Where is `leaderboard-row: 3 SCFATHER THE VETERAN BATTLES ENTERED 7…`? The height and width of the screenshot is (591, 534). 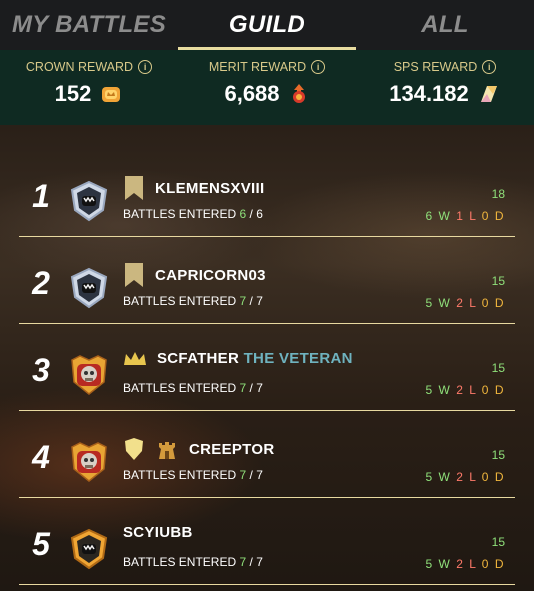 leaderboard-row: 3 SCFATHER THE VETERAN BATTLES ENTERED 7… is located at coordinates (267, 367).